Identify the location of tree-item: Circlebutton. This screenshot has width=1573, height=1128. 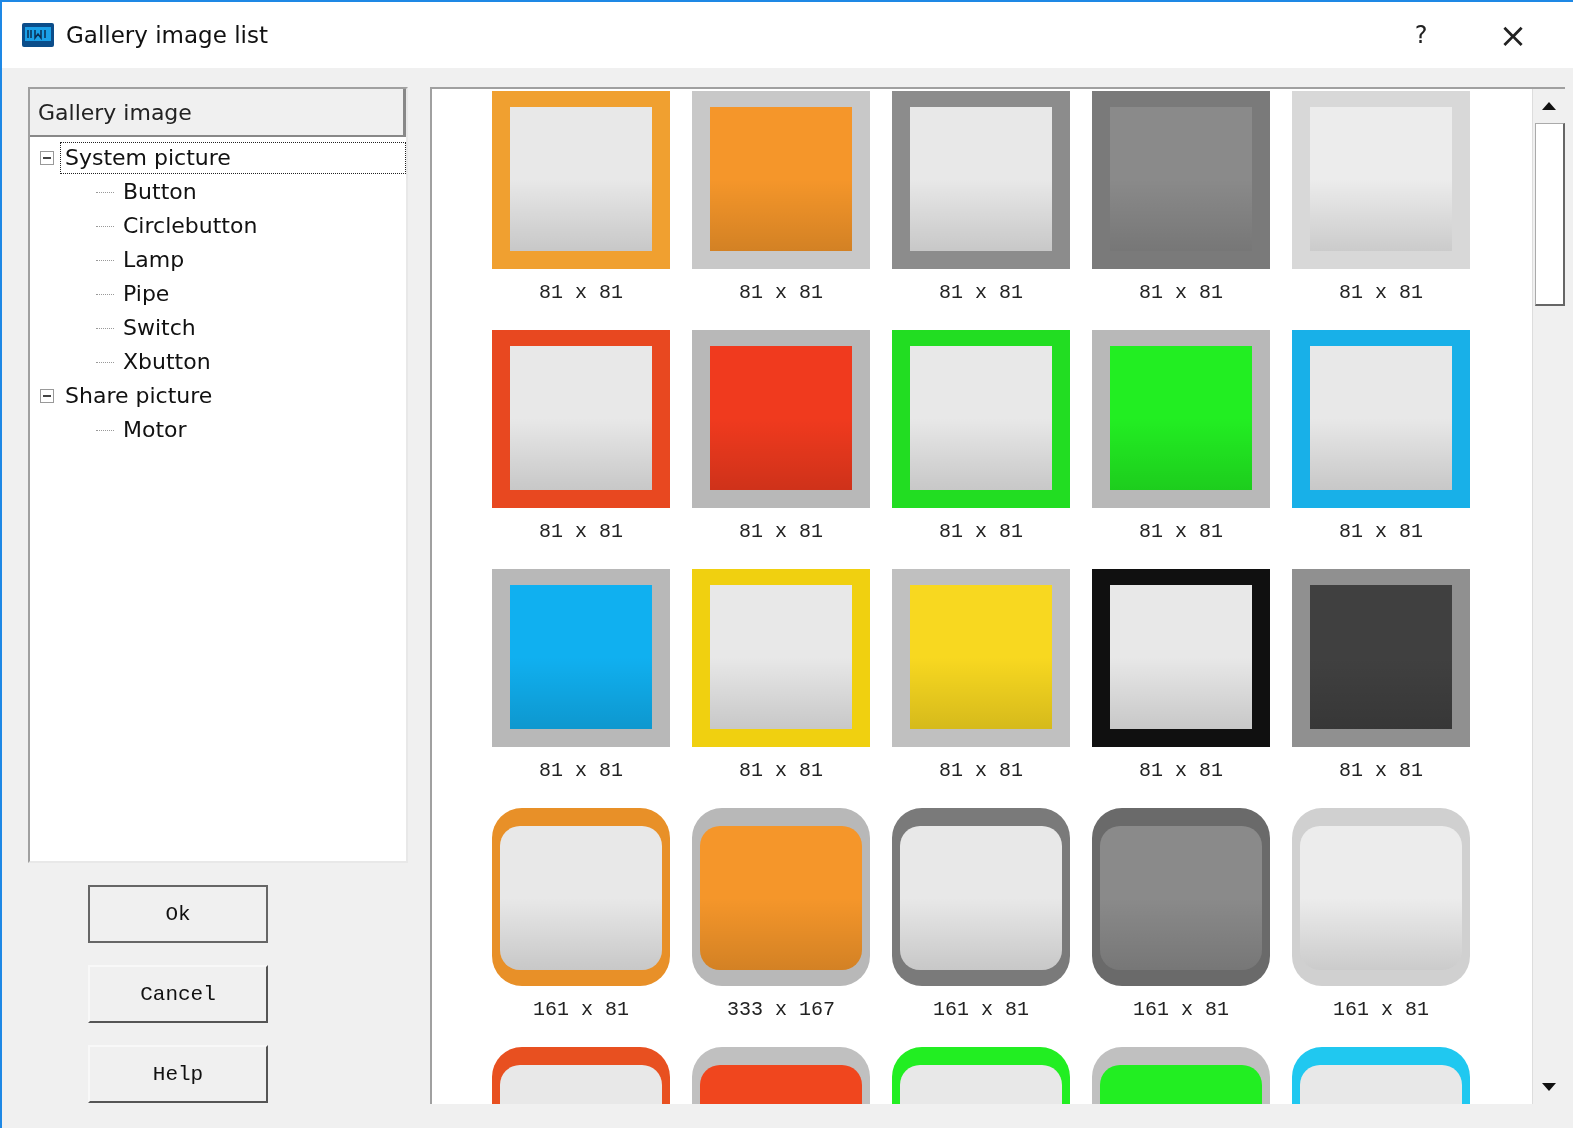
(190, 226).